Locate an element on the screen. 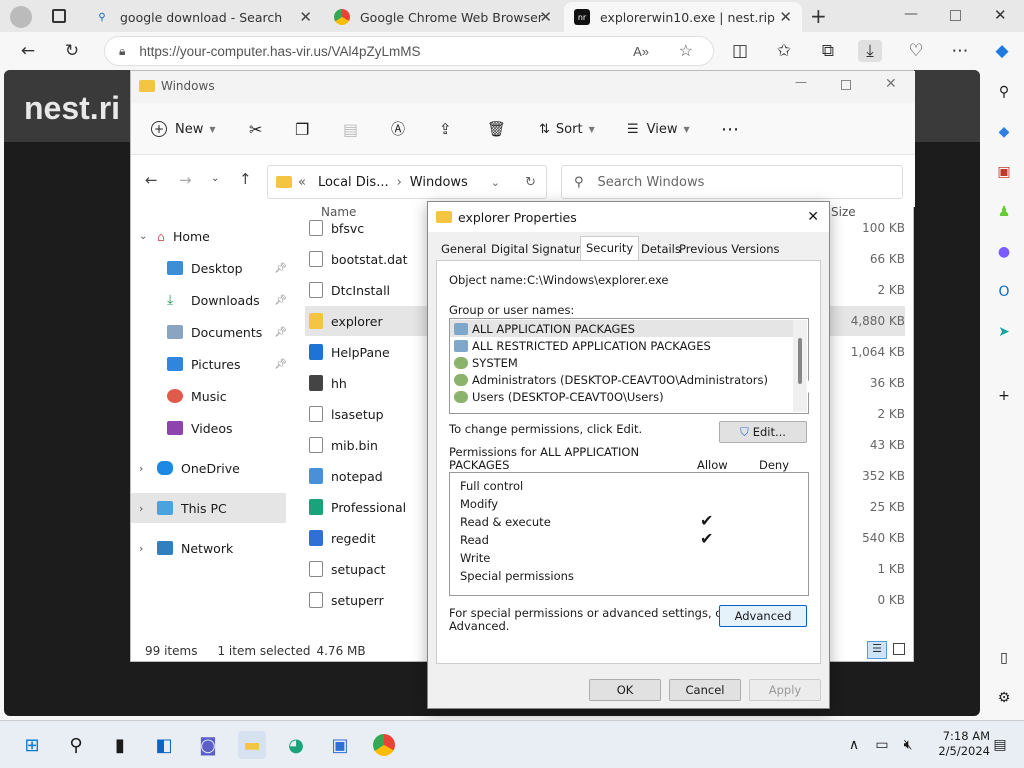 The image size is (1024, 768). nav-pictures: Pictures 📌︎ is located at coordinates (211, 364).